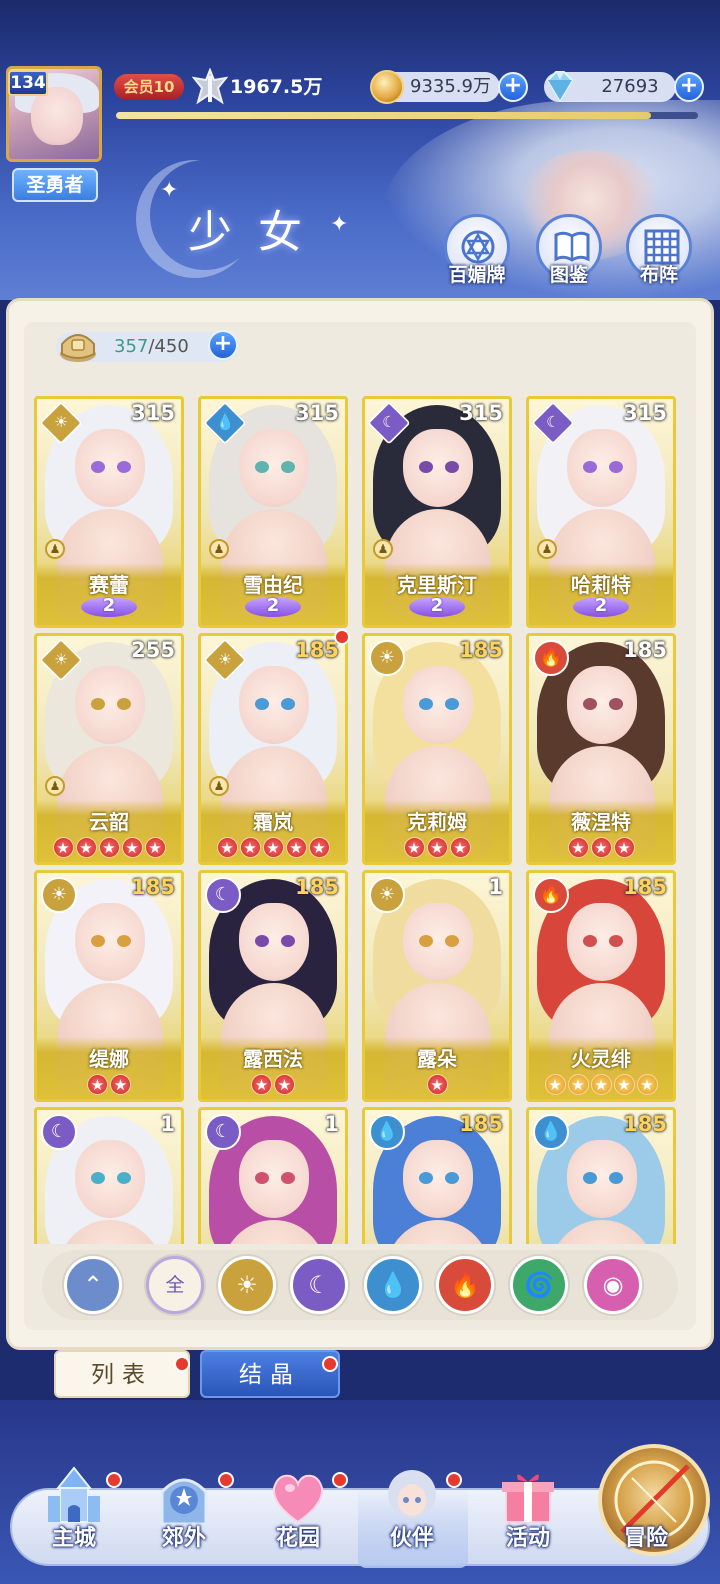 This screenshot has height=1584, width=720. I want to click on chevron-up-icon: ⌃, so click(93, 1285).